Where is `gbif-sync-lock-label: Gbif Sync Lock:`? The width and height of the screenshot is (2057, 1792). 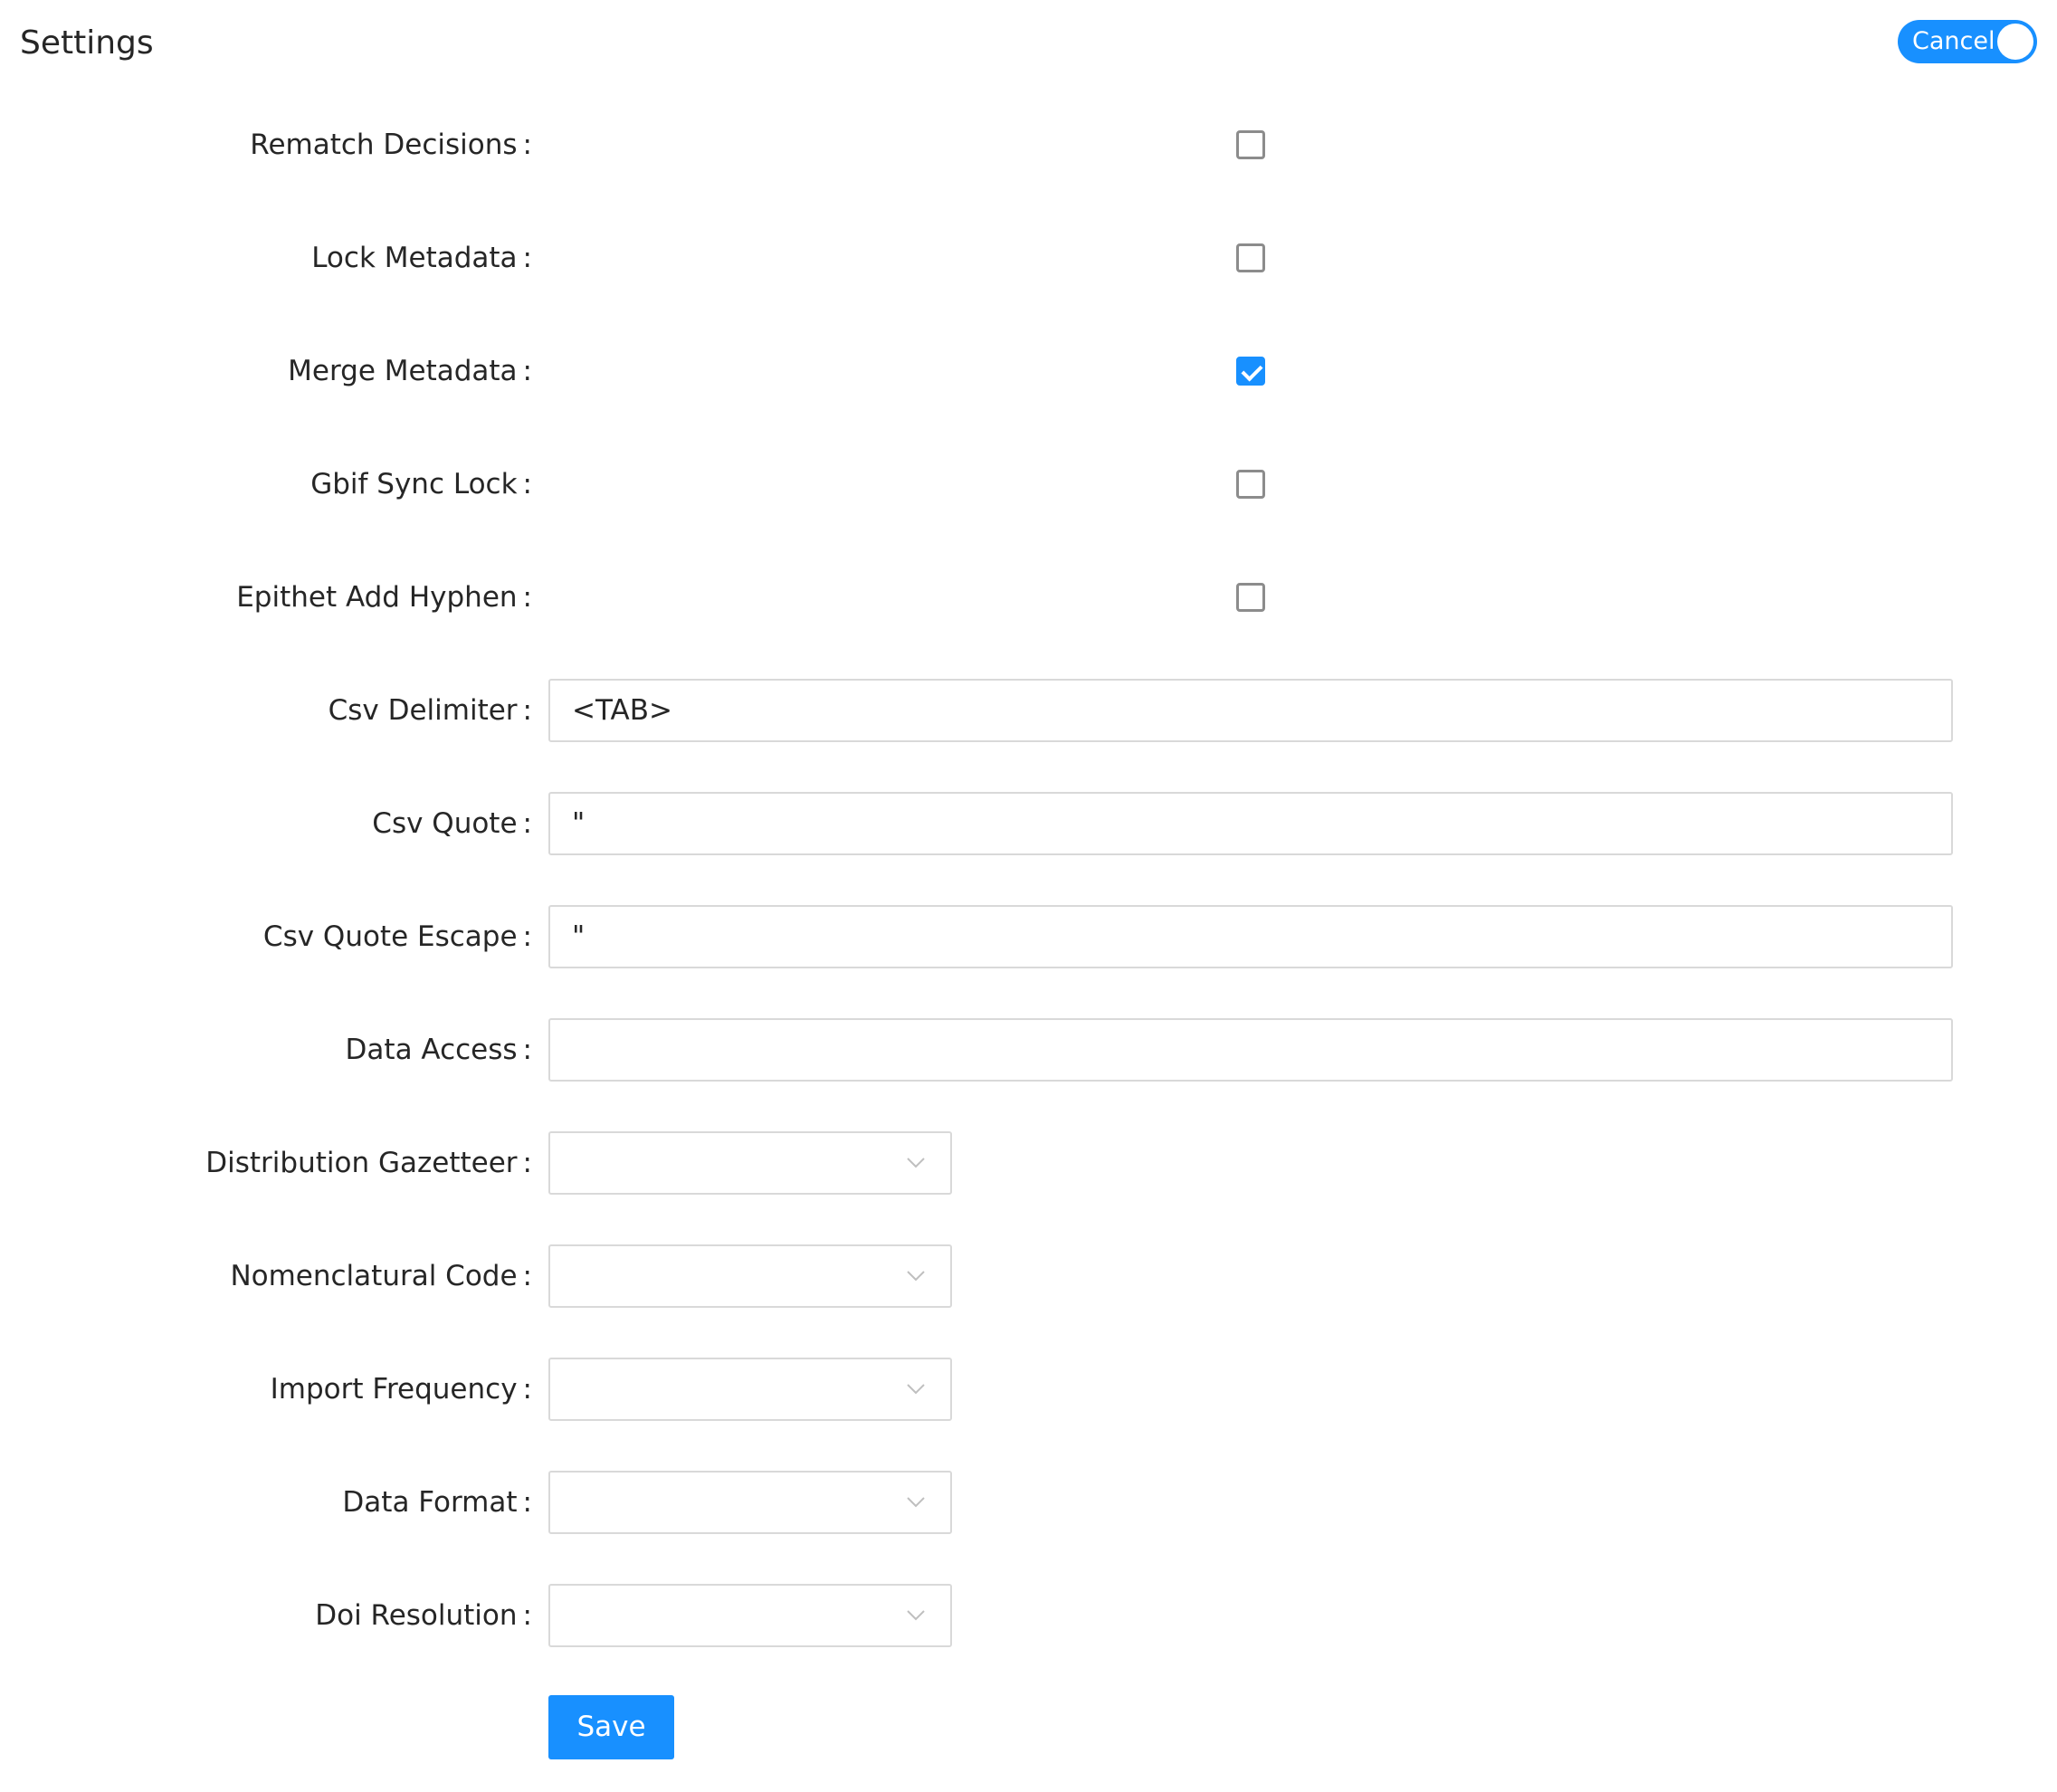 gbif-sync-lock-label: Gbif Sync Lock: is located at coordinates (421, 484).